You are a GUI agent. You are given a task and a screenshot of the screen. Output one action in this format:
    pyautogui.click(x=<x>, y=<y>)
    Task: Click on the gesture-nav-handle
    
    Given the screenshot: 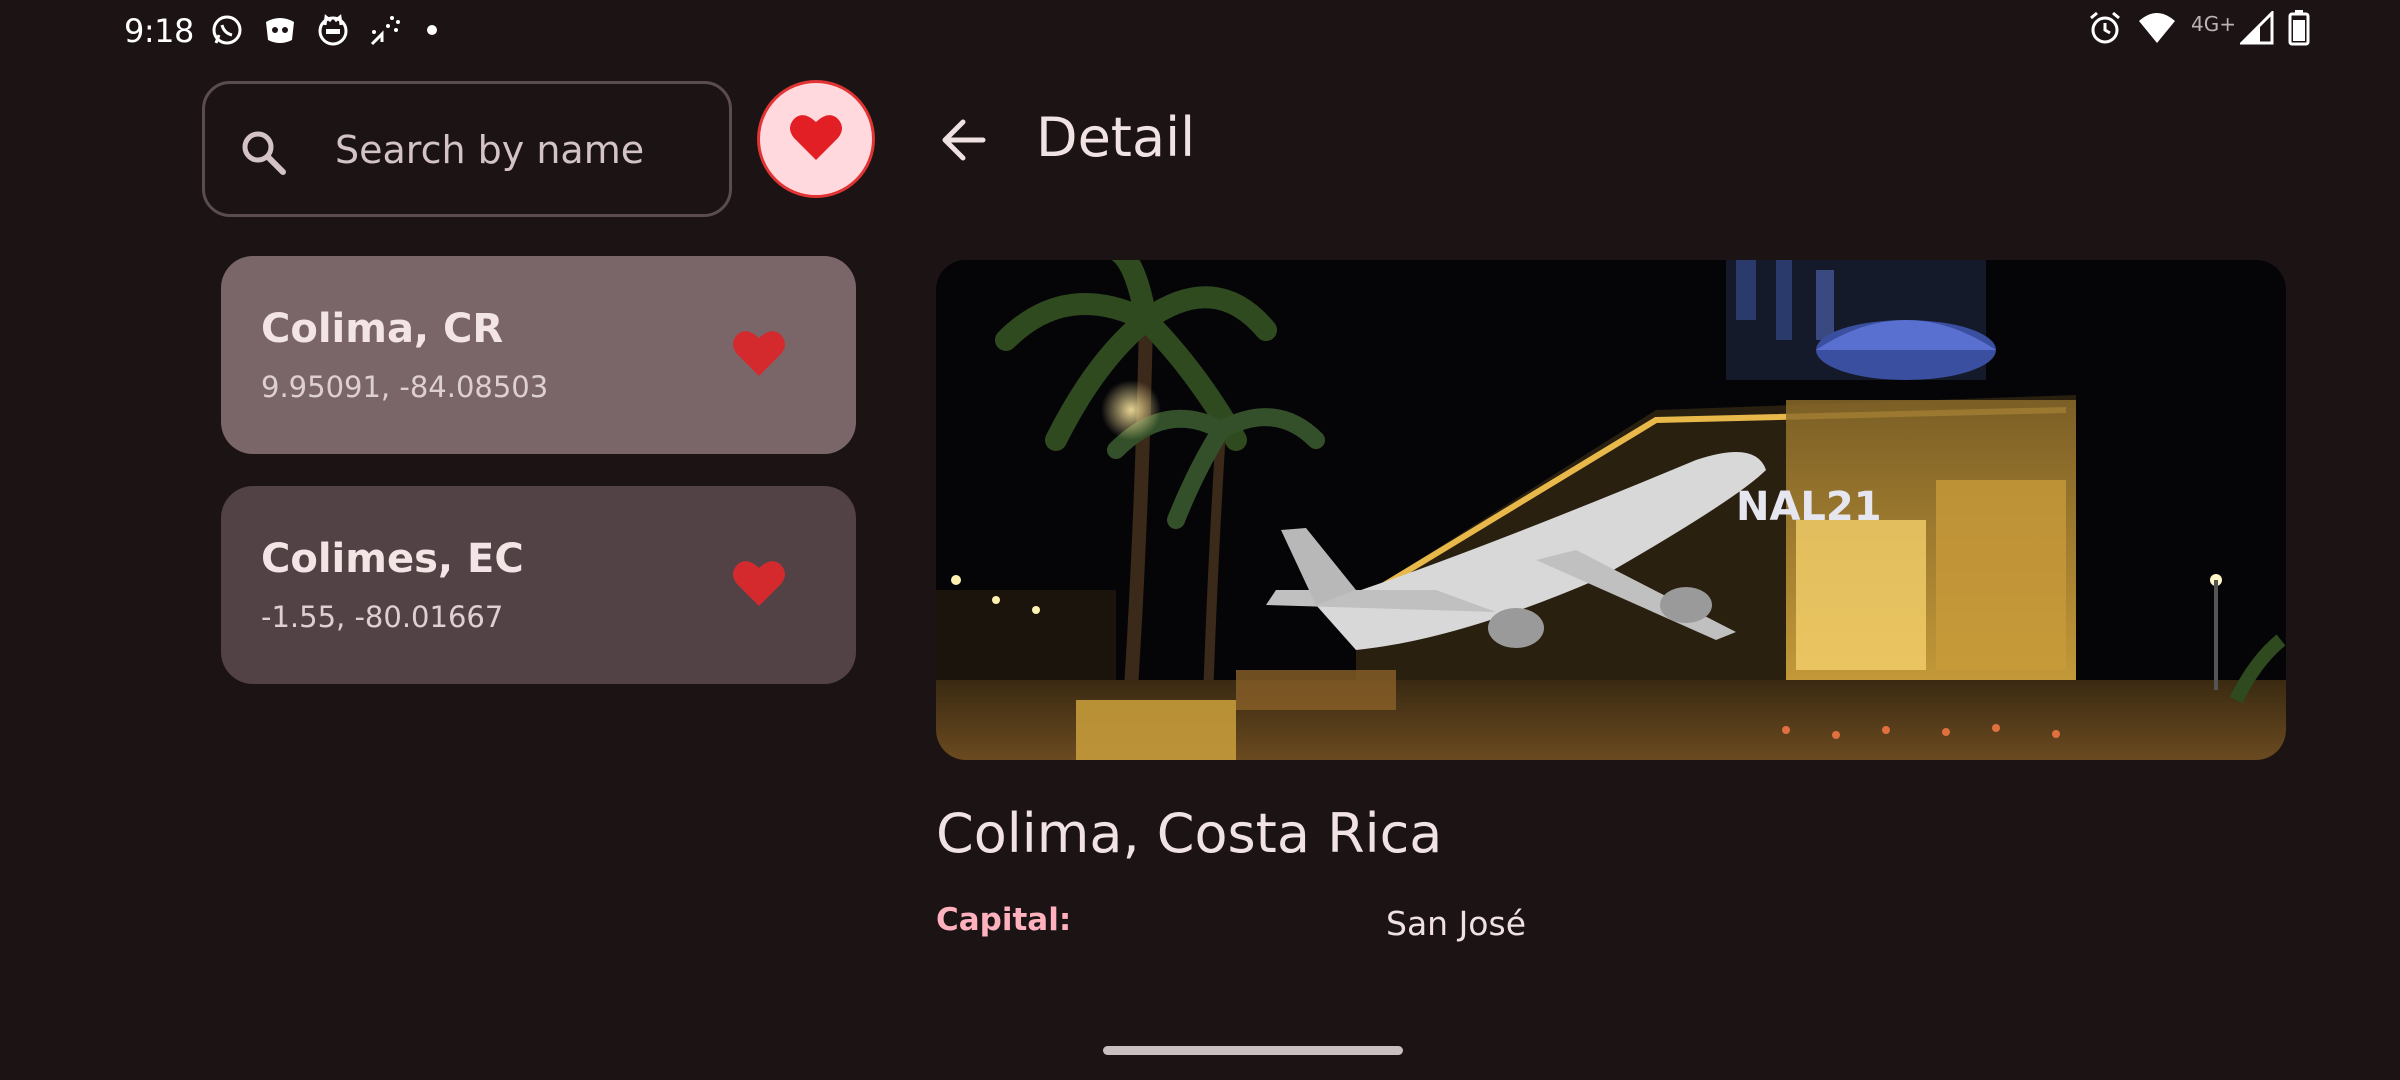 What is the action you would take?
    pyautogui.click(x=1253, y=1050)
    